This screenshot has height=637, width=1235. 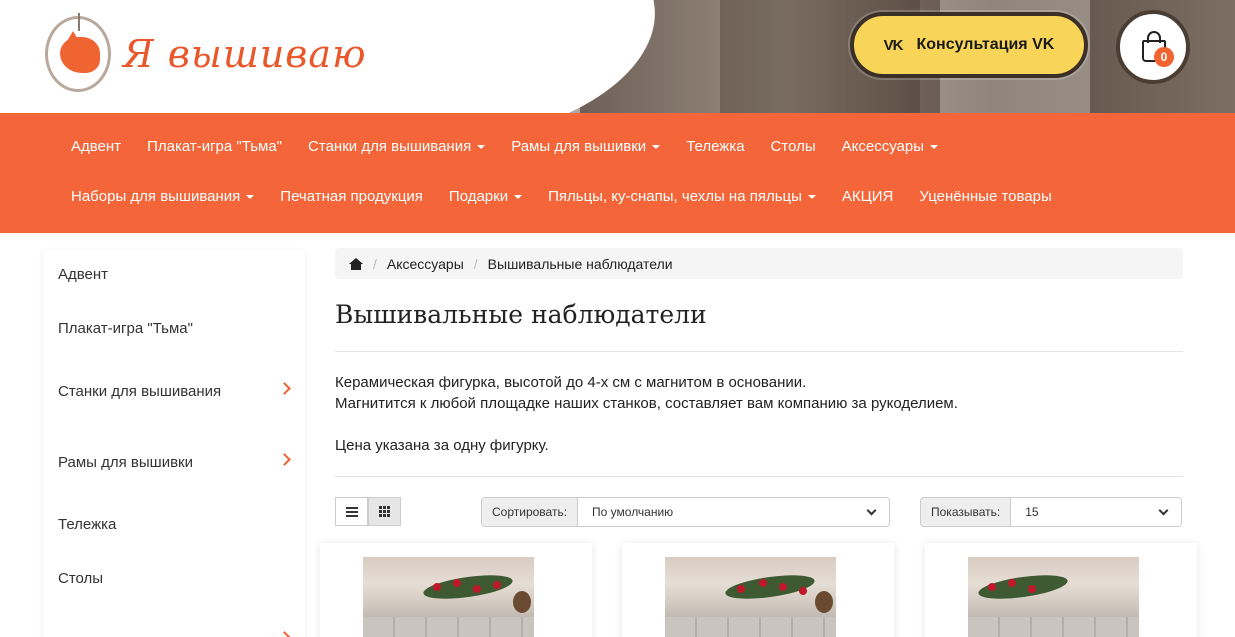 I want to click on nav-item-poster-game: Плакат-игра "Тьма", so click(x=214, y=147).